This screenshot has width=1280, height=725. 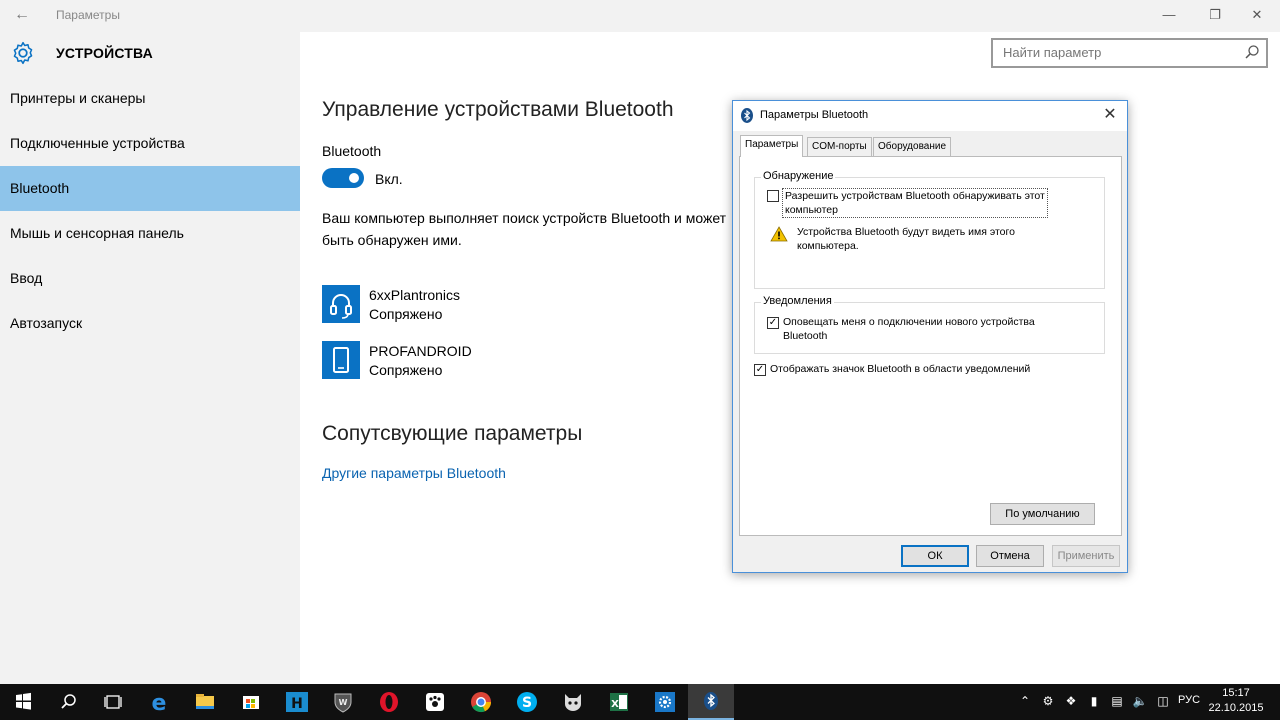 I want to click on file-explorer-icon, so click(x=205, y=702).